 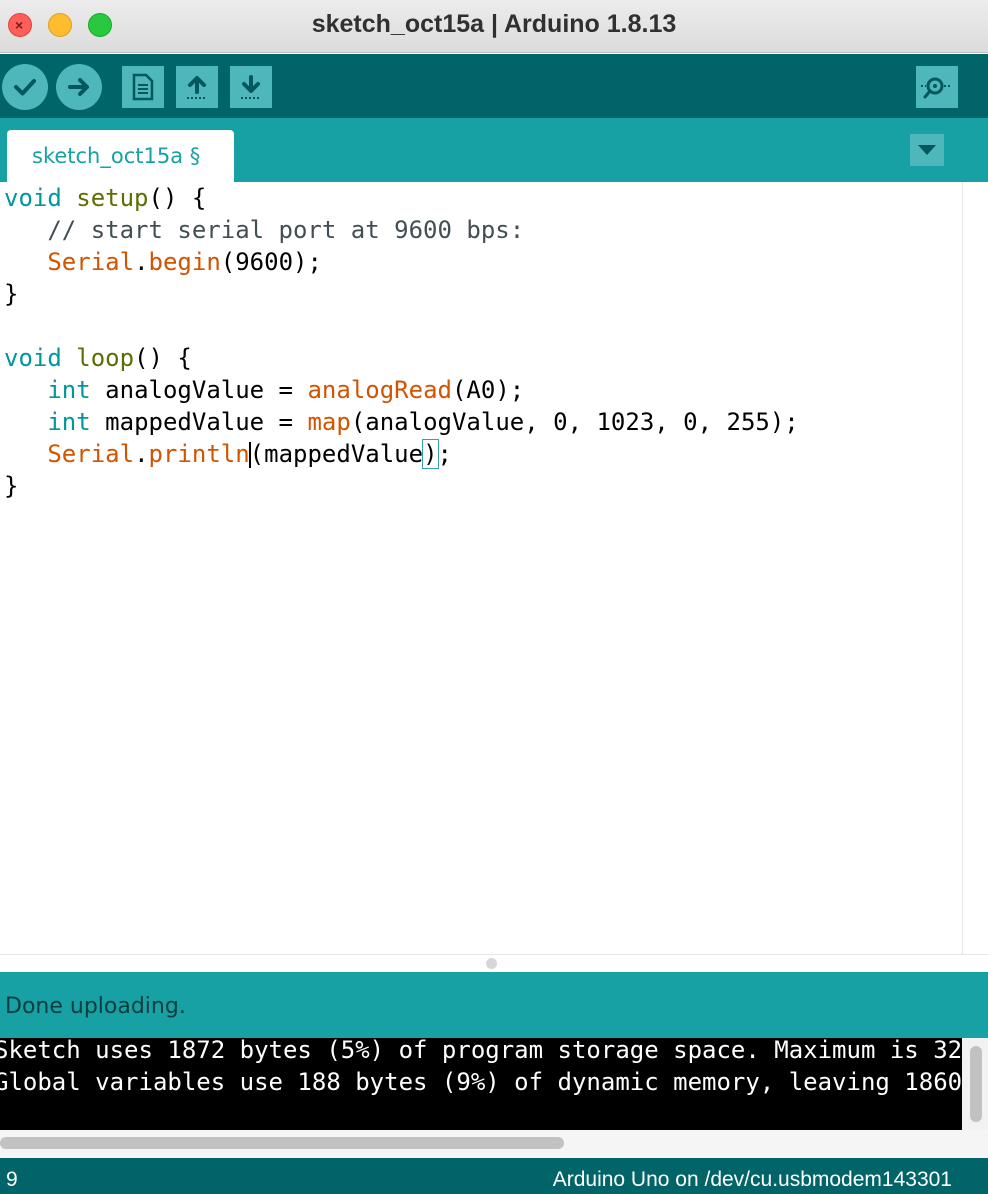 I want to click on checkmark-icon, so click(x=25, y=87).